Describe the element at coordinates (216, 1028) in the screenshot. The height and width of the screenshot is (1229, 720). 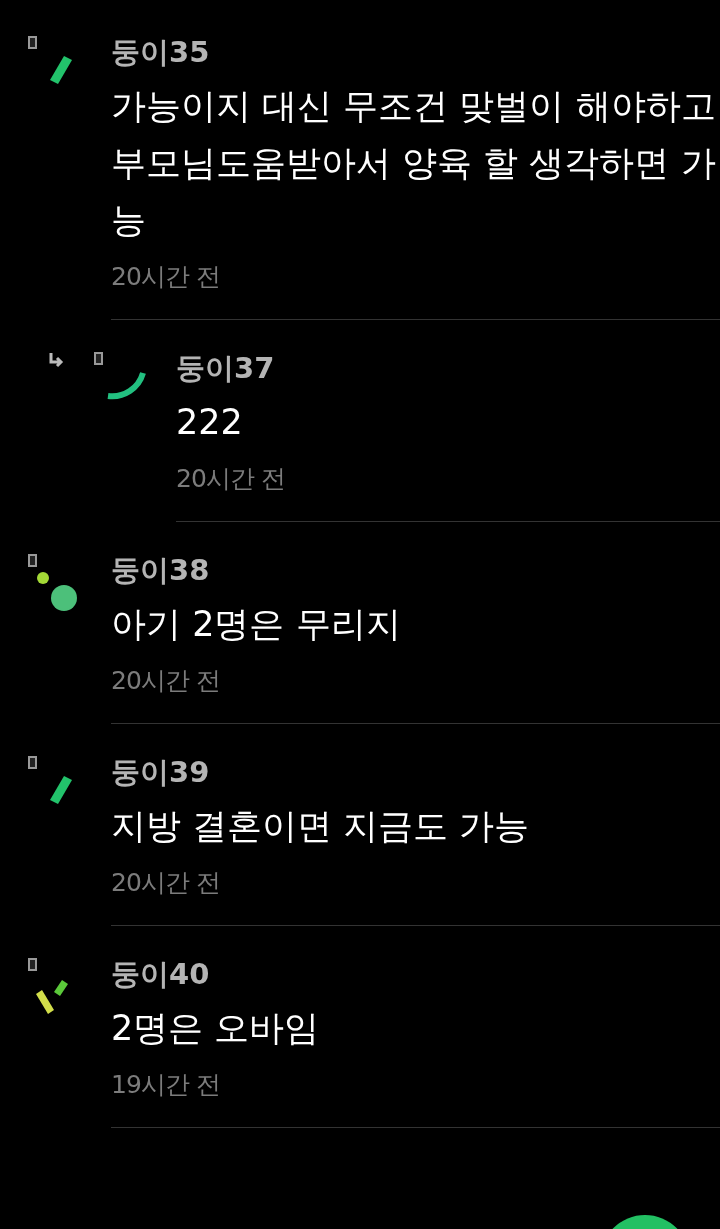
I see `comment-text: 2명은 오바임` at that location.